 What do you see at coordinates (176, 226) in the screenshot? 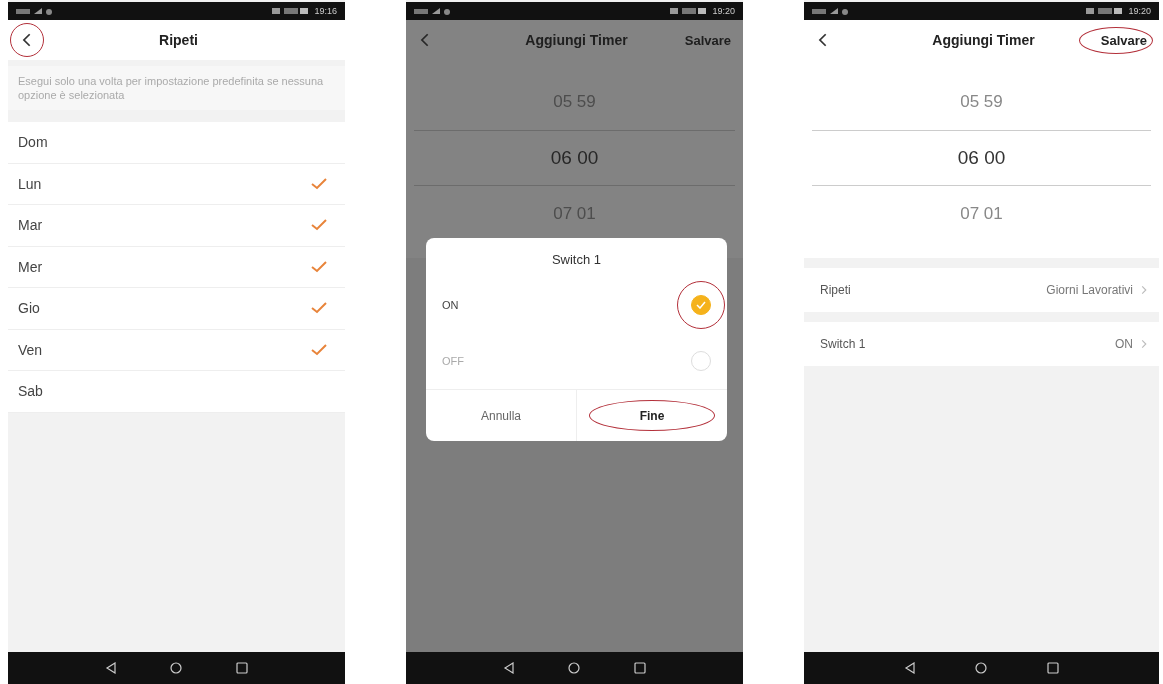
I see `day-option: Mar` at bounding box center [176, 226].